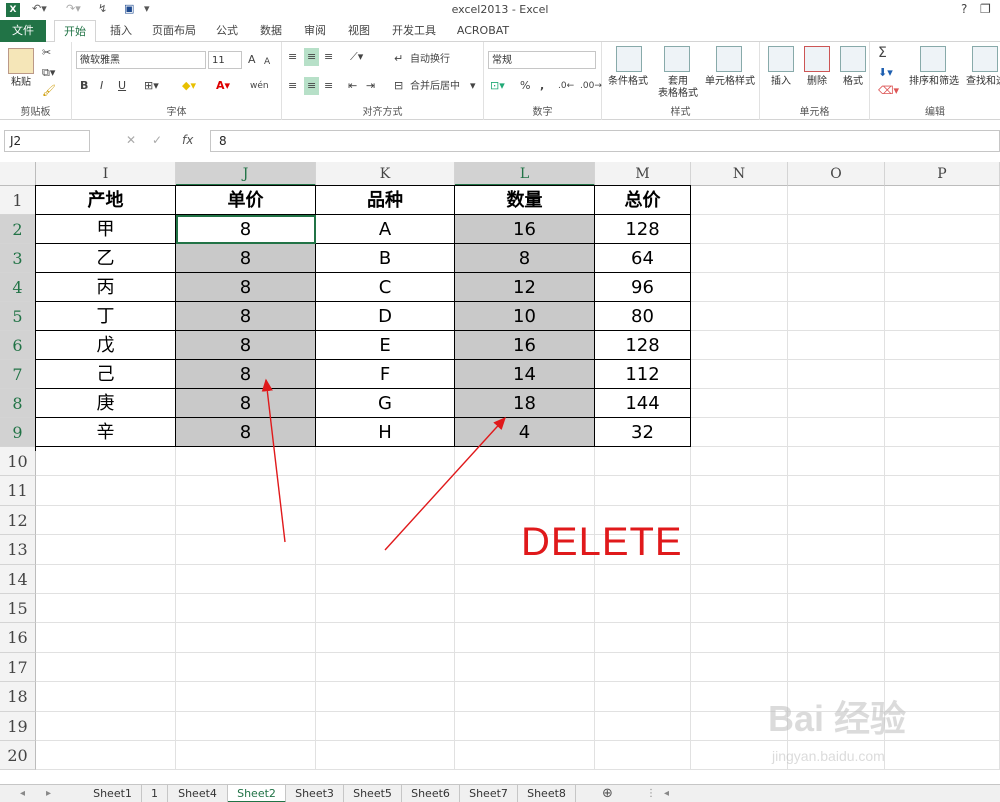  Describe the element at coordinates (837, 718) in the screenshot. I see `watermark-brand: Bai 经验` at that location.